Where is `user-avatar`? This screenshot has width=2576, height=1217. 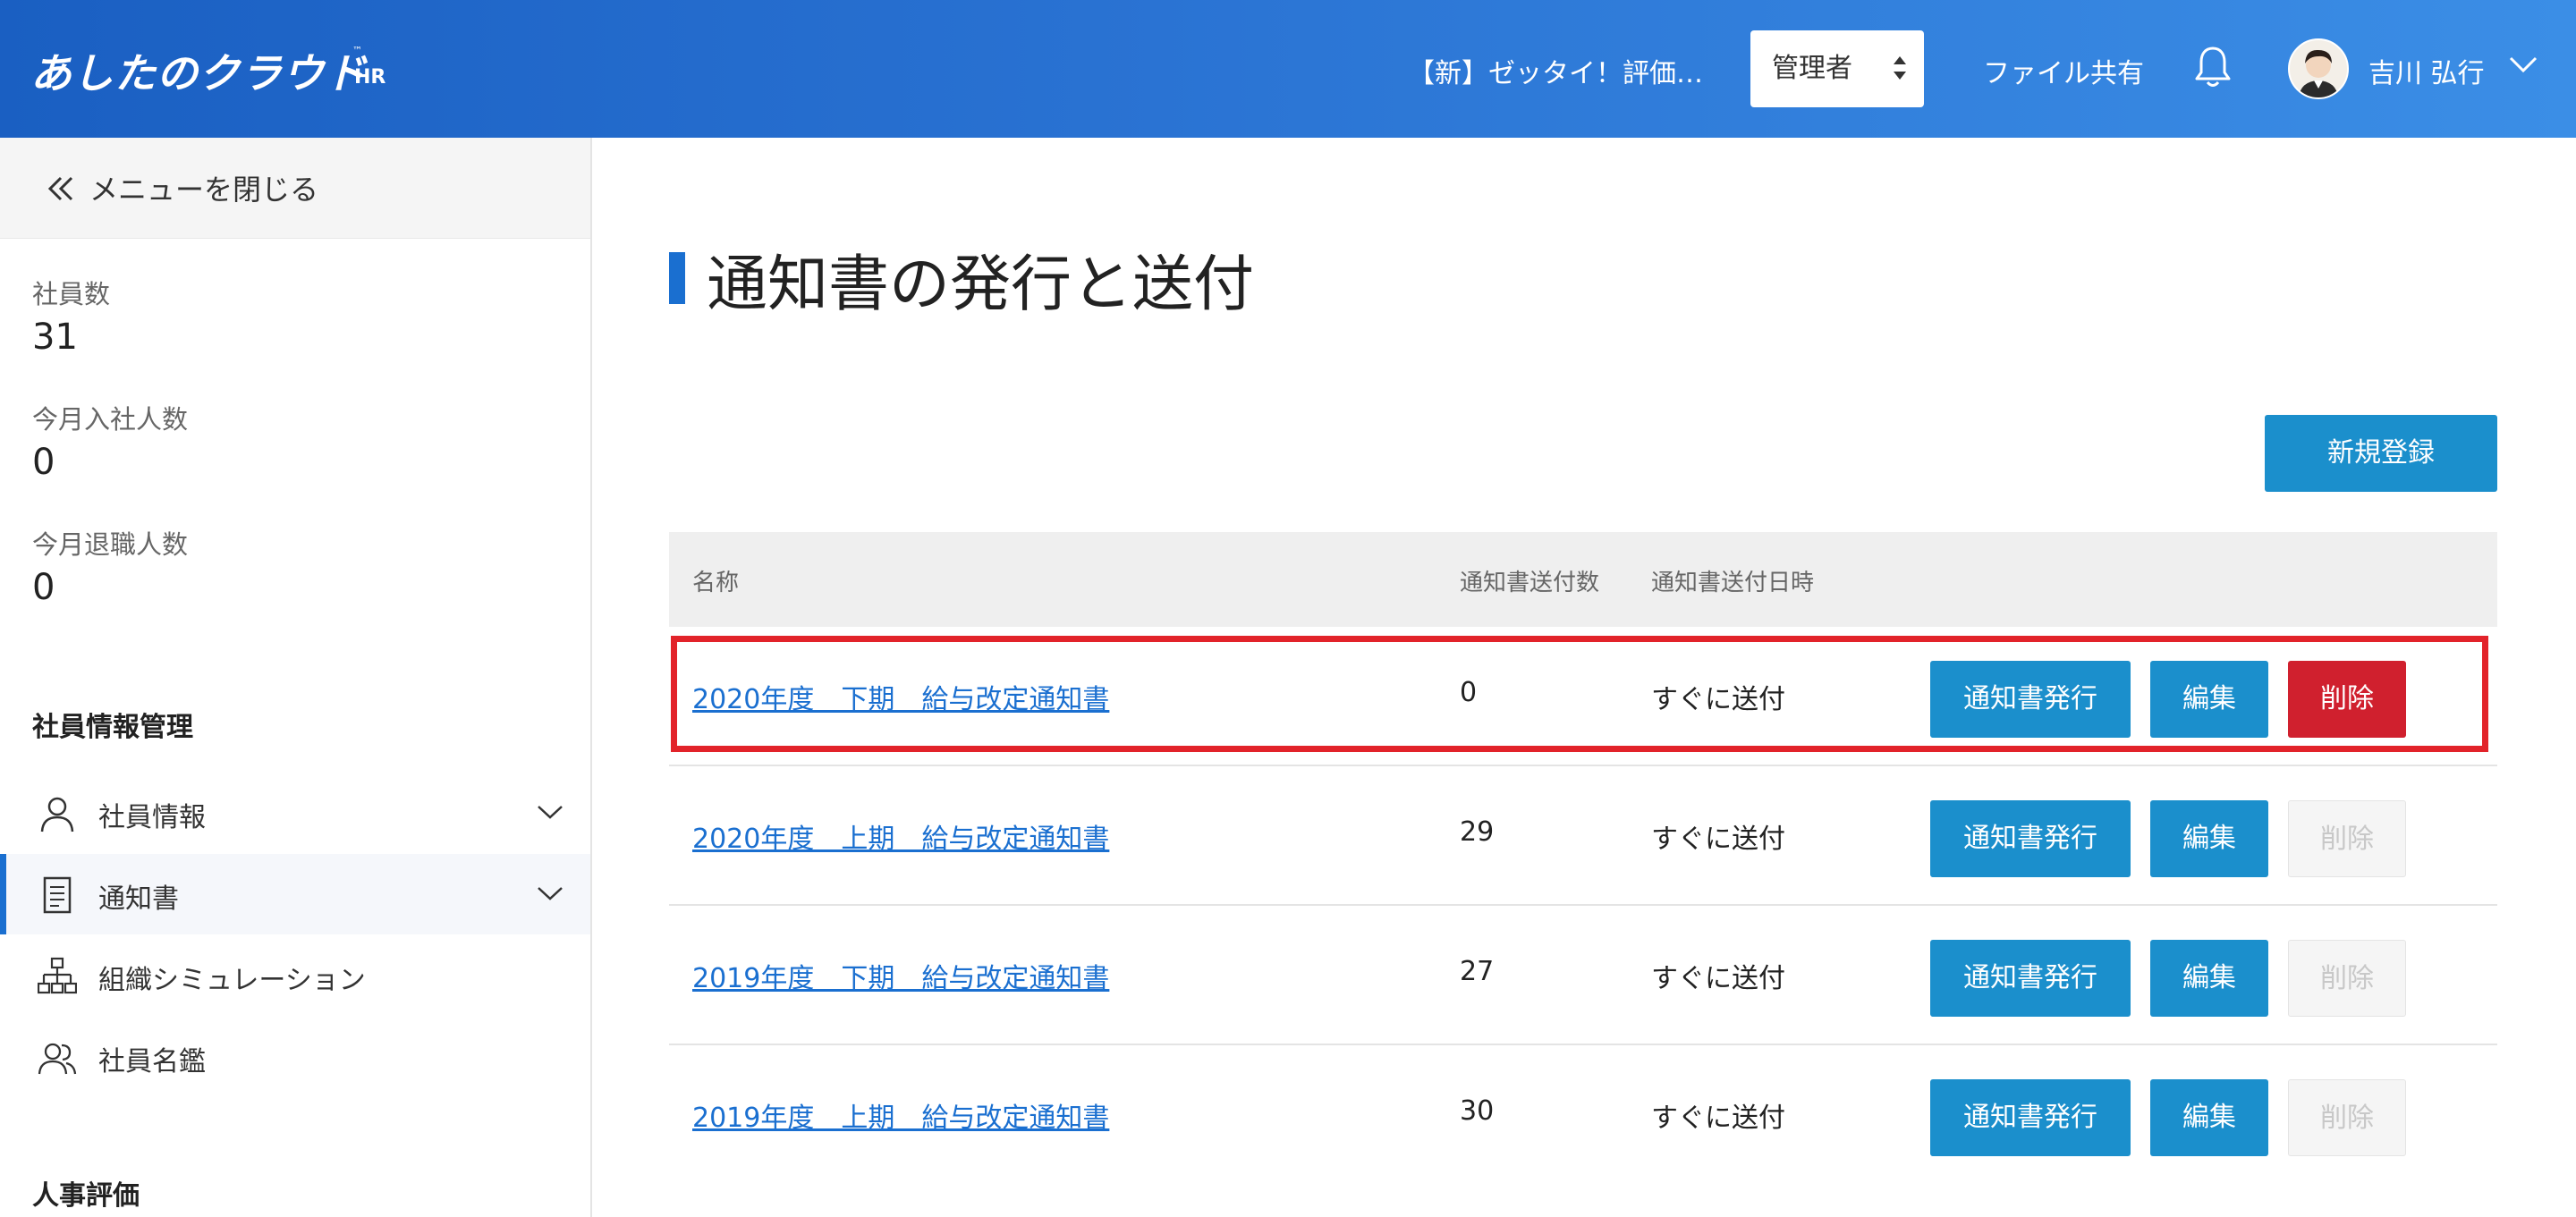 user-avatar is located at coordinates (2318, 68).